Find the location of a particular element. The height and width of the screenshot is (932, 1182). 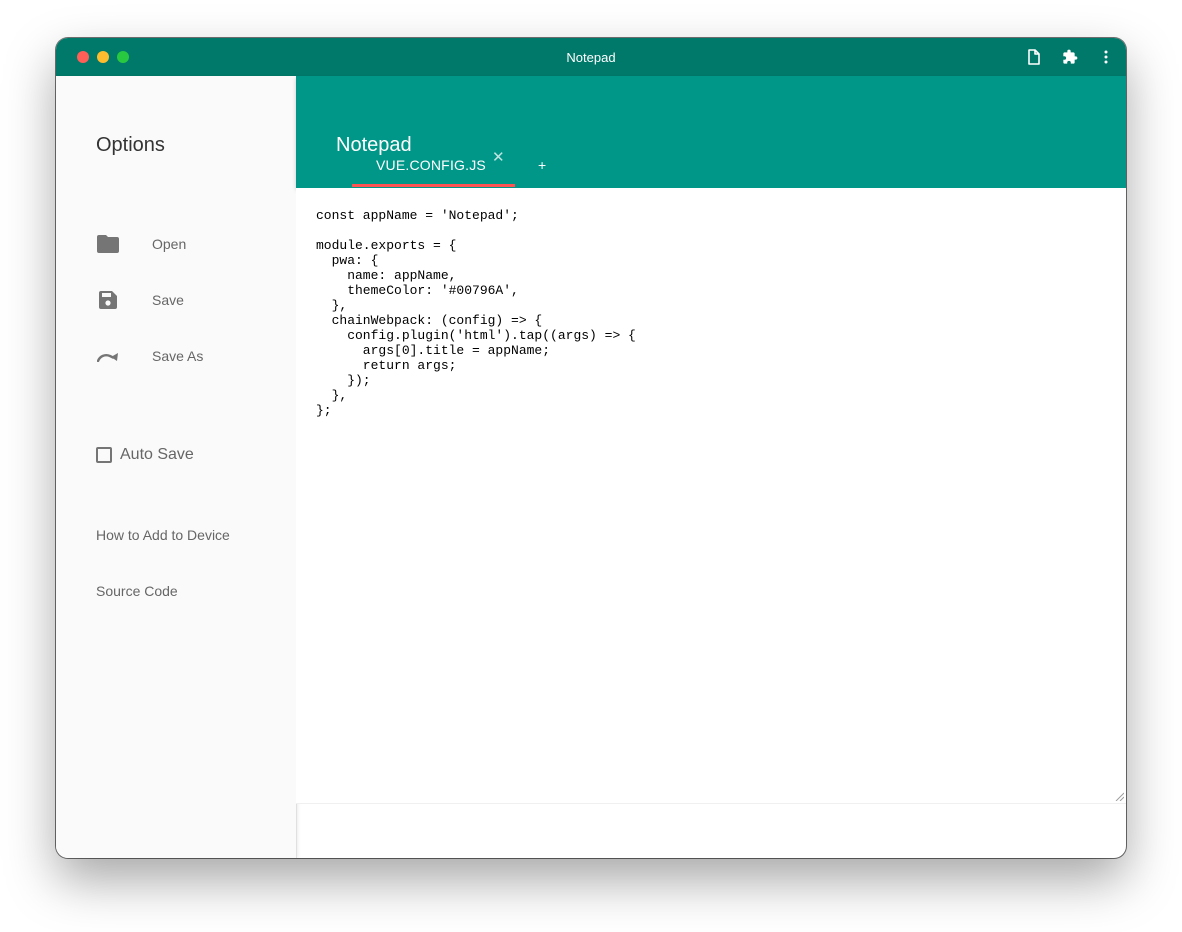

sidebar-item-open: Open is located at coordinates (186, 244).